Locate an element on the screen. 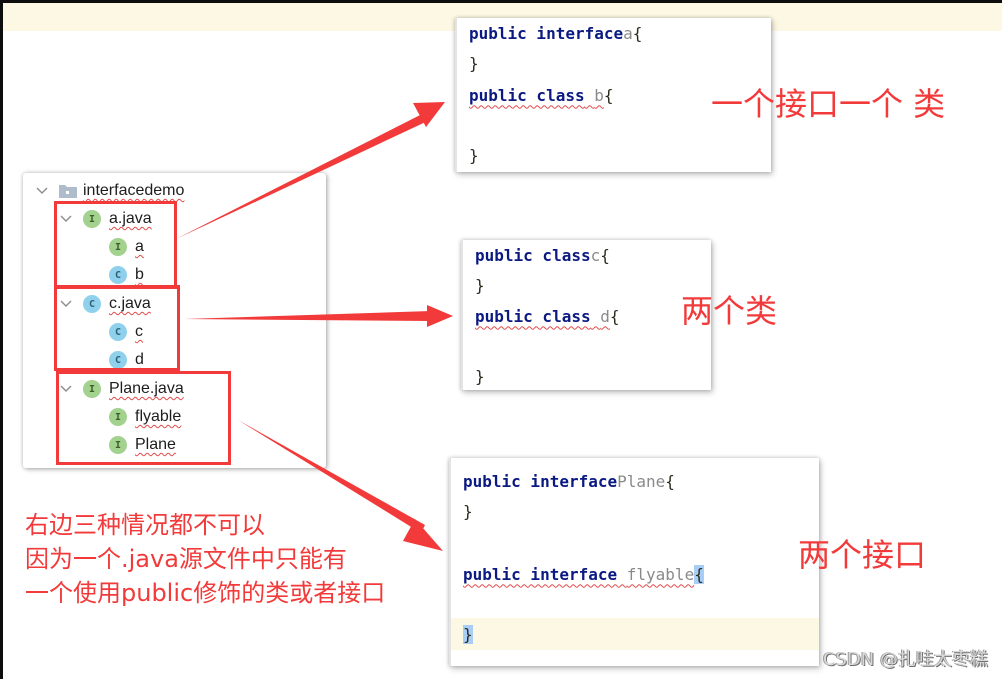 Image resolution: width=1002 pixels, height=679 pixels. matched-brace: } is located at coordinates (468, 634).